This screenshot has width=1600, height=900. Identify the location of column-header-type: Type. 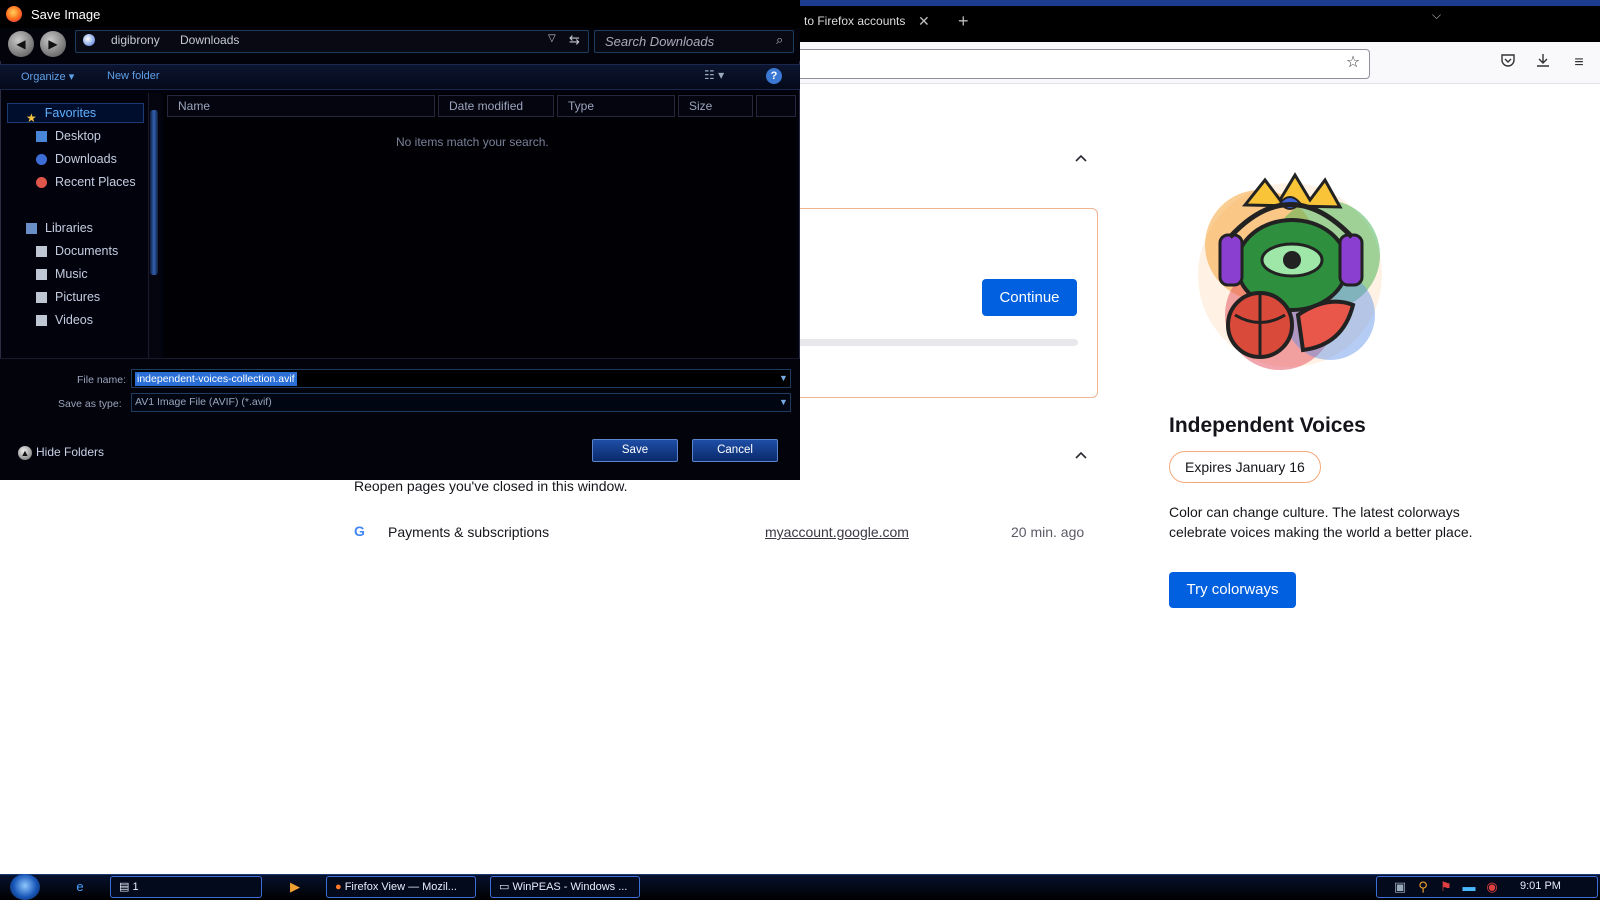
(616, 106).